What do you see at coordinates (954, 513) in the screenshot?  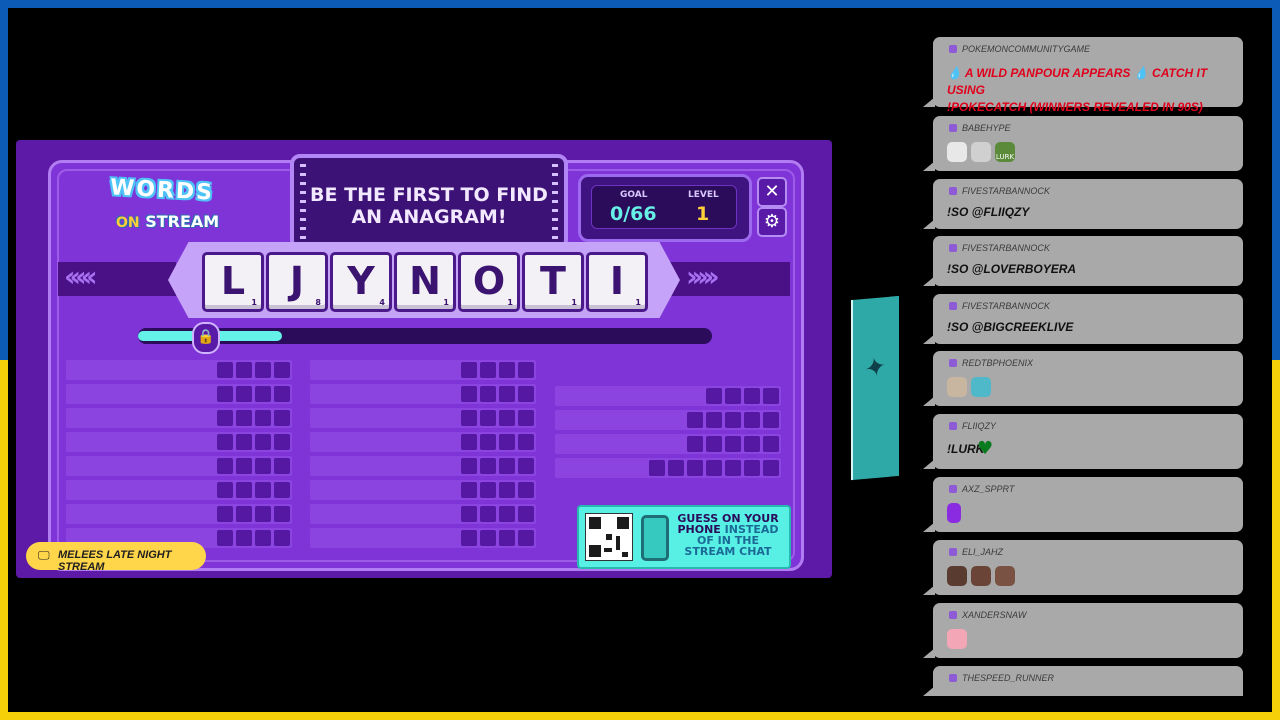 I see `figure-emote-icon` at bounding box center [954, 513].